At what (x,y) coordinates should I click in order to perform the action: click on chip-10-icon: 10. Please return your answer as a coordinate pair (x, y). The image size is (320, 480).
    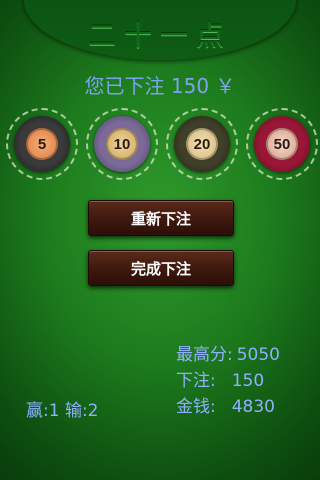
    Looking at the image, I should click on (122, 144).